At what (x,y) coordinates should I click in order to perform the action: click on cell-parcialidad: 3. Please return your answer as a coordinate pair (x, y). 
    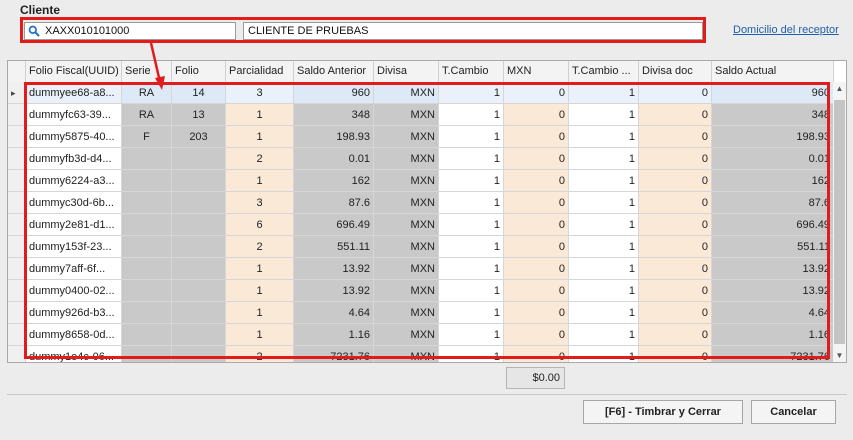
    Looking at the image, I should click on (260, 93).